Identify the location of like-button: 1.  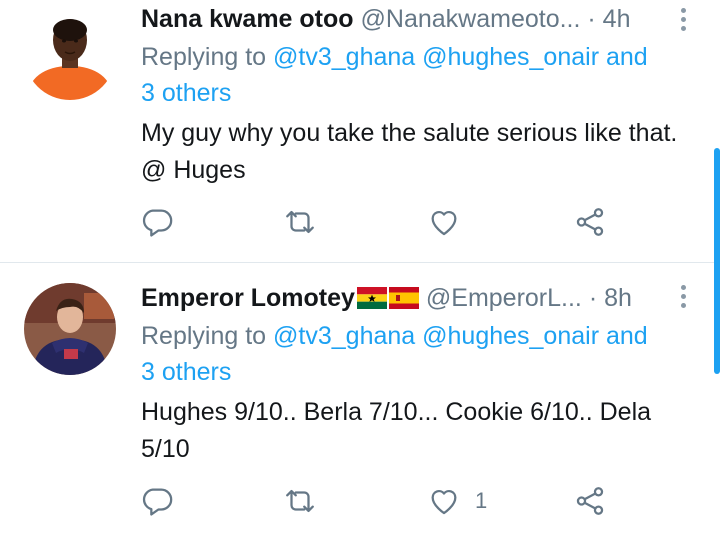
(457, 501).